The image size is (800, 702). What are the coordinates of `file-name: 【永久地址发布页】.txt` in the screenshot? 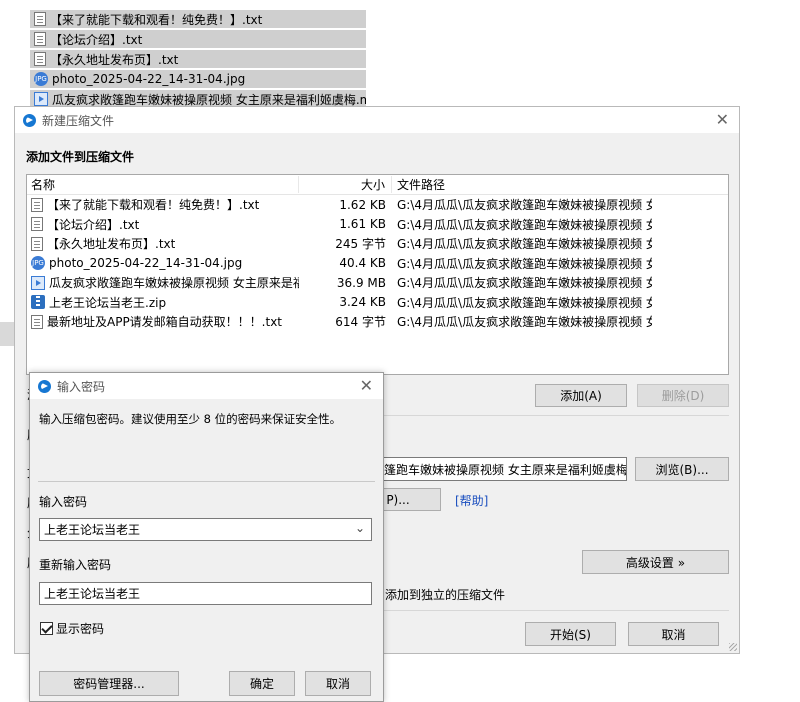 It's located at (111, 244).